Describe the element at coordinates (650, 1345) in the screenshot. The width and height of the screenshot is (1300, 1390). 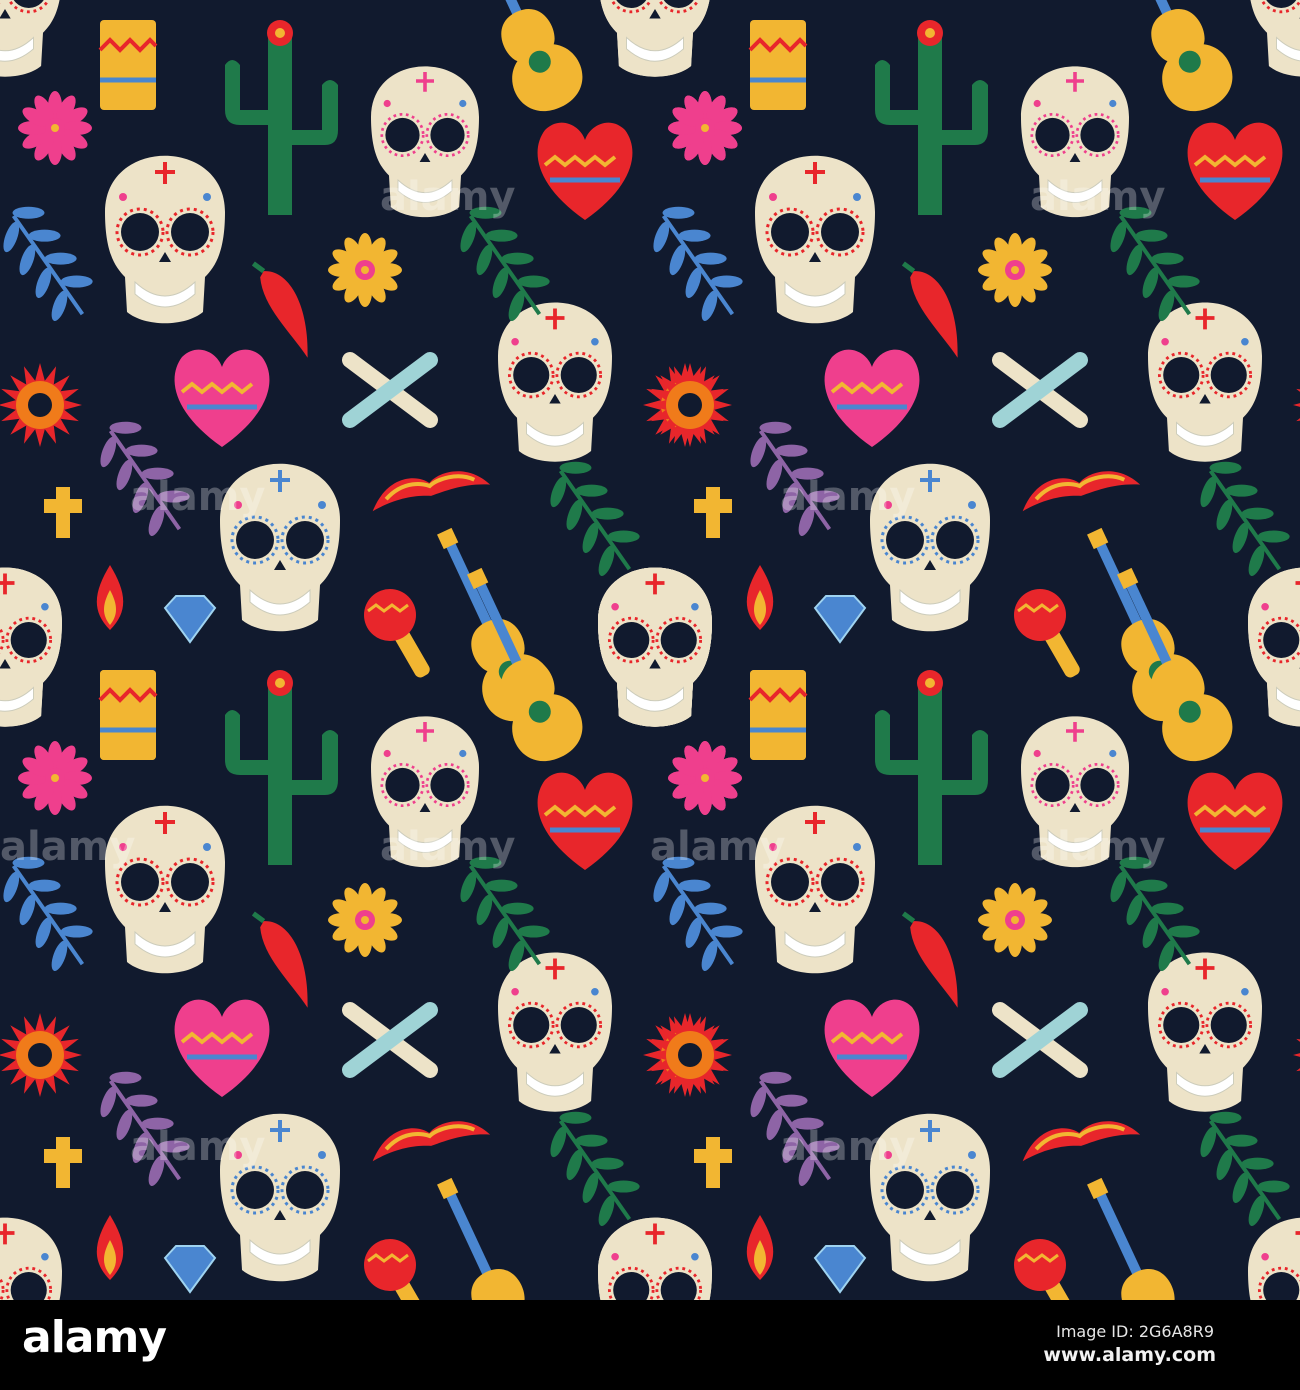
I see `stock-footer: alamy Image ID: 2G6A8R9 www.alamy.com` at that location.